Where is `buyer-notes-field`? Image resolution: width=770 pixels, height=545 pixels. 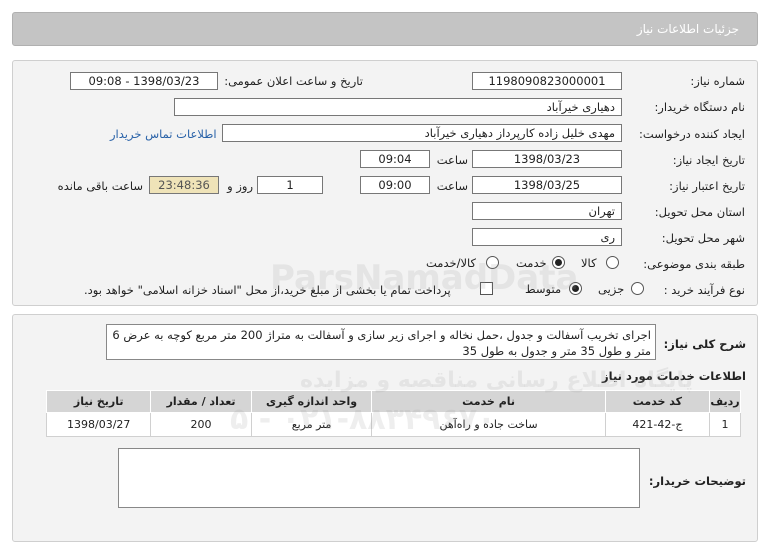
buyer-notes-field is located at coordinates (379, 478).